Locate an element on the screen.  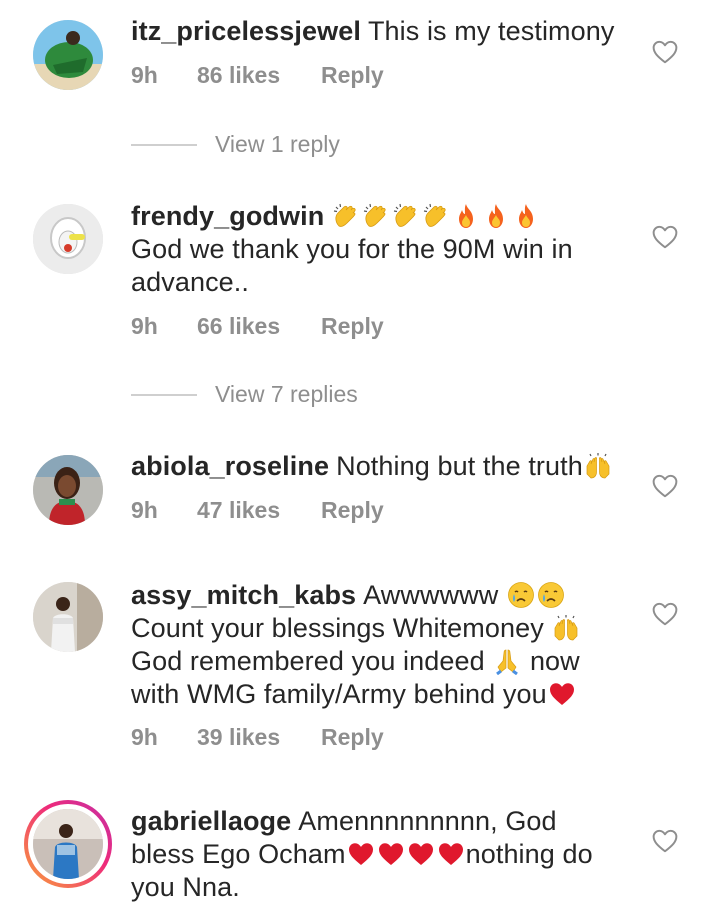
view-replies-button: View 1 reply is located at coordinates (235, 144).